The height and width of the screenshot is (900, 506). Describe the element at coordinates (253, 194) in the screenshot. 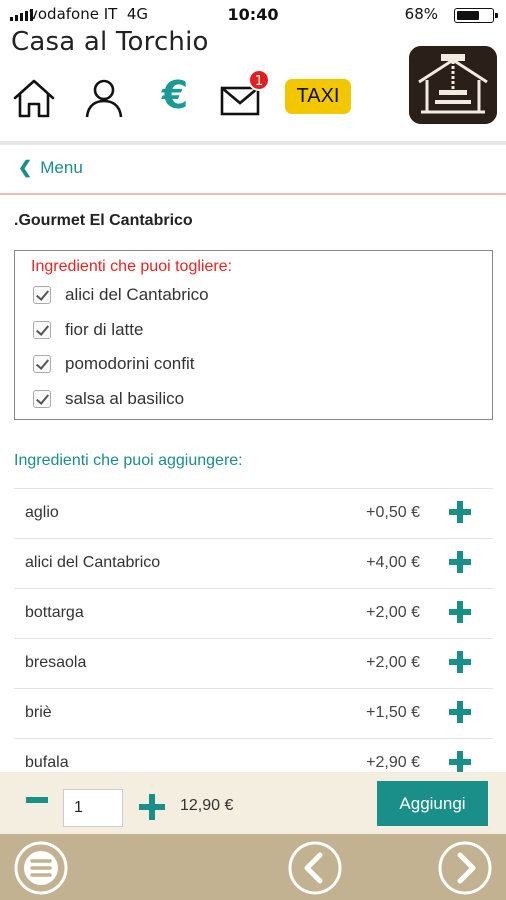

I see `menu-divider` at that location.